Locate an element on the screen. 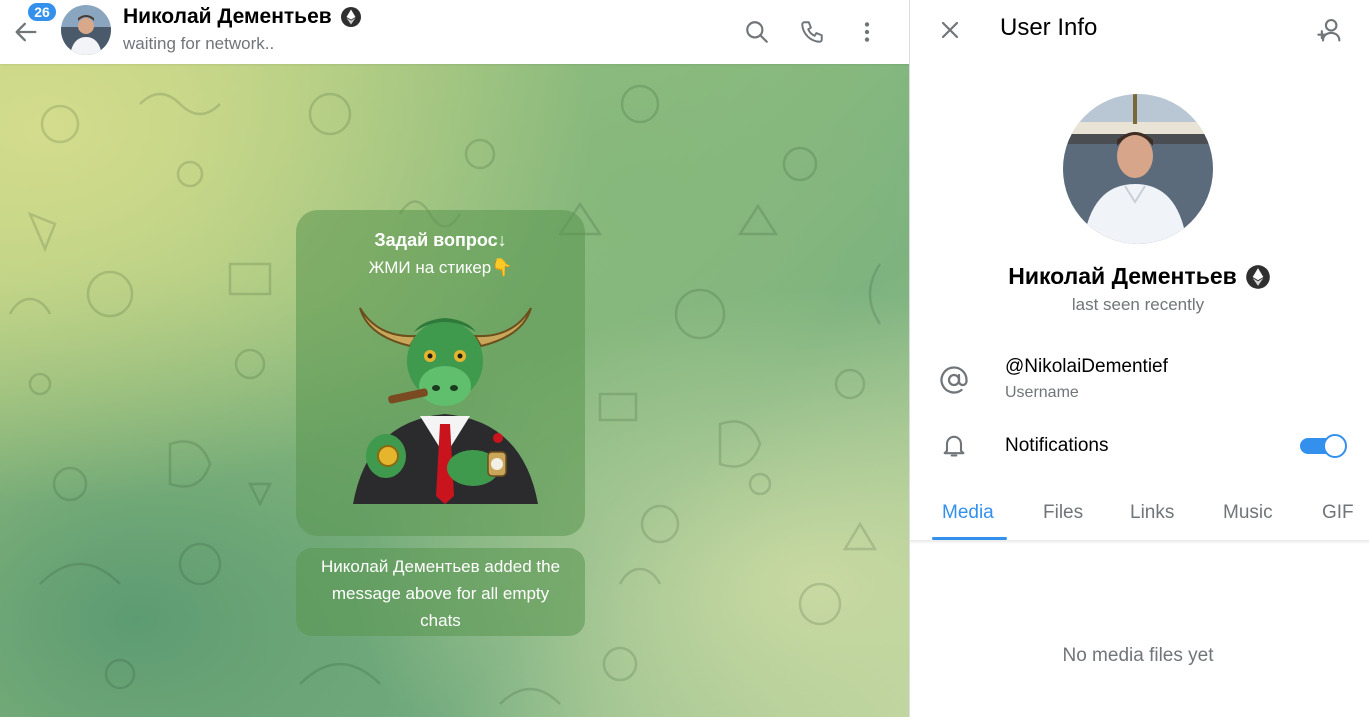  pinned-message-bubble: Задай вопрос↓ ЖМИ на стикер👇 is located at coordinates (440, 373).